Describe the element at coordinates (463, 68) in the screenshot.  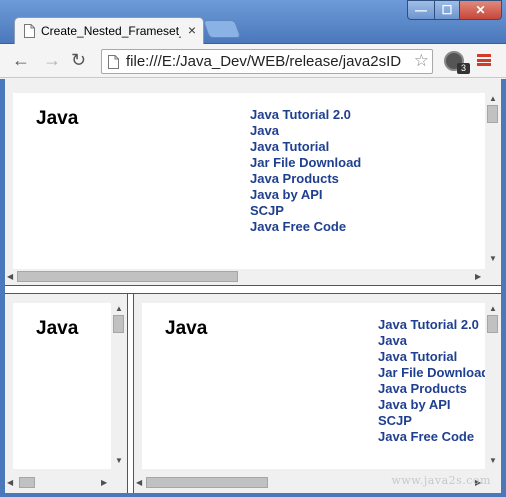
I see `extension-badge: 3` at that location.